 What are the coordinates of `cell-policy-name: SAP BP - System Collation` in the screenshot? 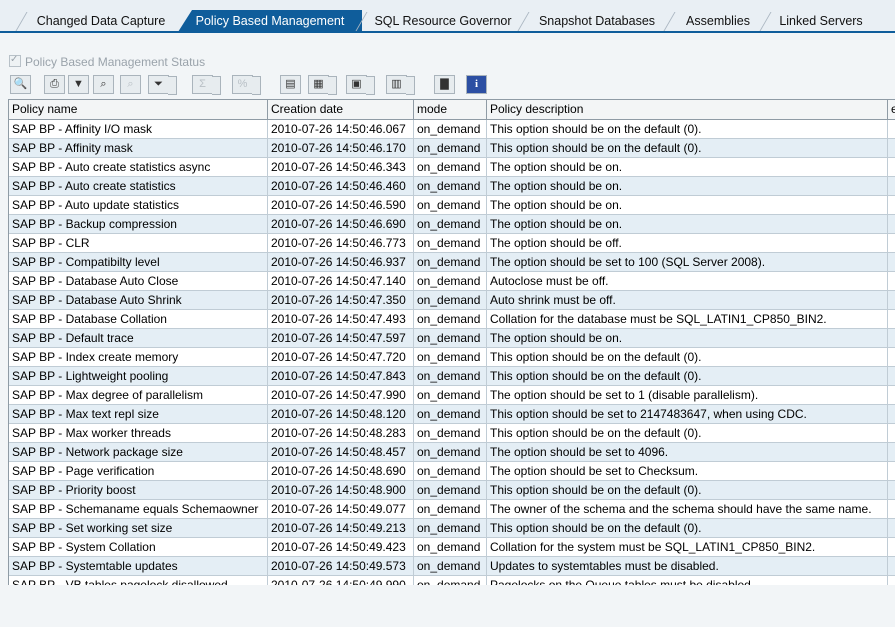 It's located at (138, 547).